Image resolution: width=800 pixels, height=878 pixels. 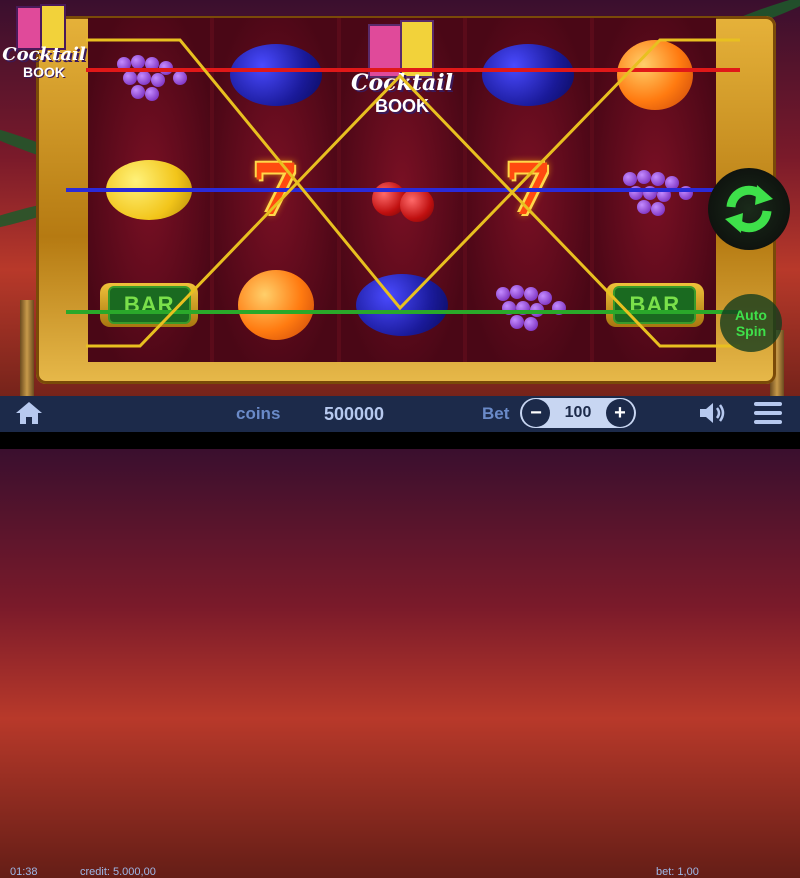 What do you see at coordinates (713, 413) in the screenshot?
I see `speaker-icon` at bounding box center [713, 413].